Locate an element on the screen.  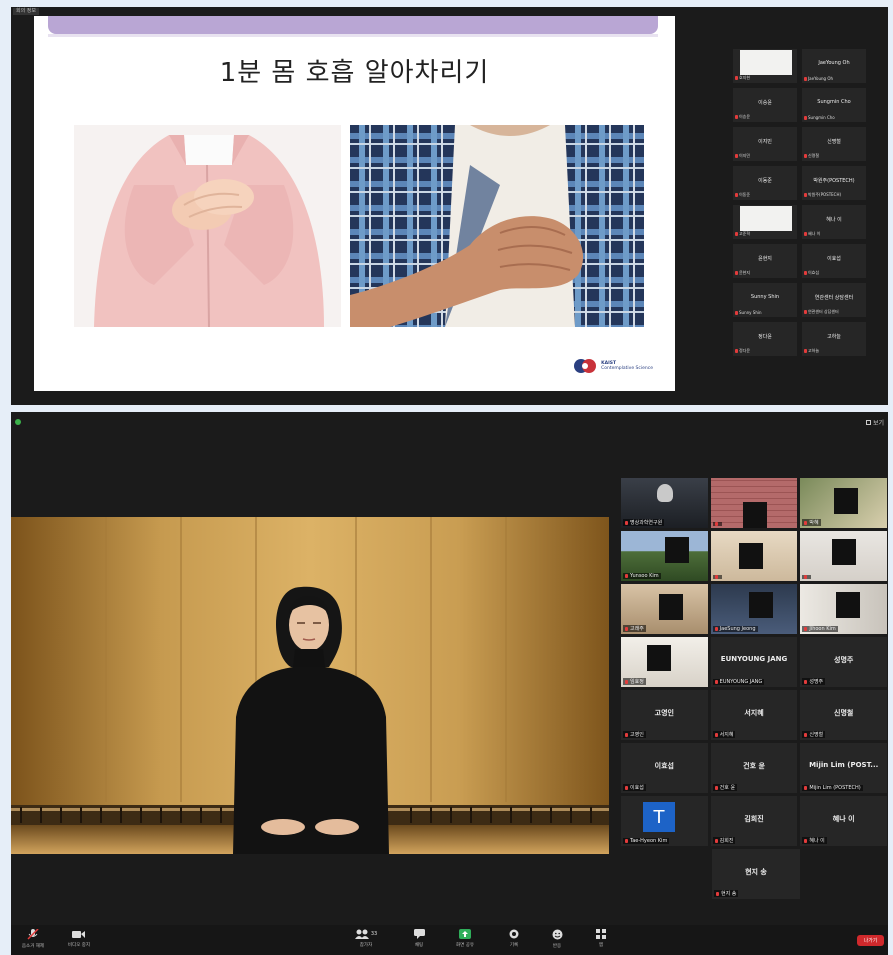
participant-tile: 고준혁 is located at coordinates (765, 222).